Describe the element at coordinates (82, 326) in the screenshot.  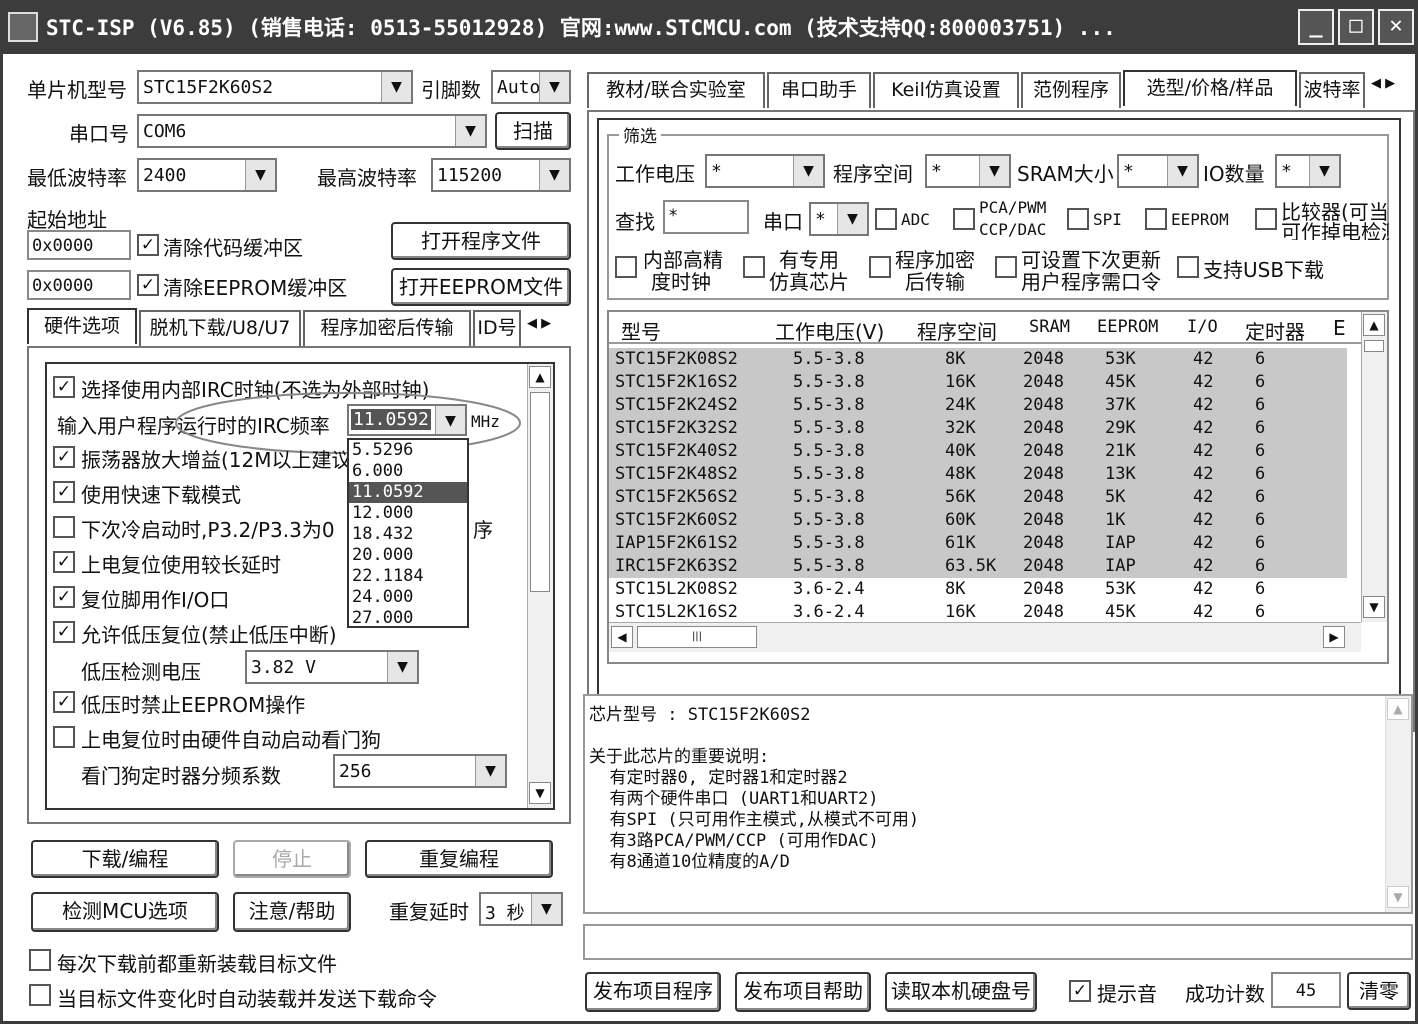
I see `tab-hardware-options: 硬件选项` at that location.